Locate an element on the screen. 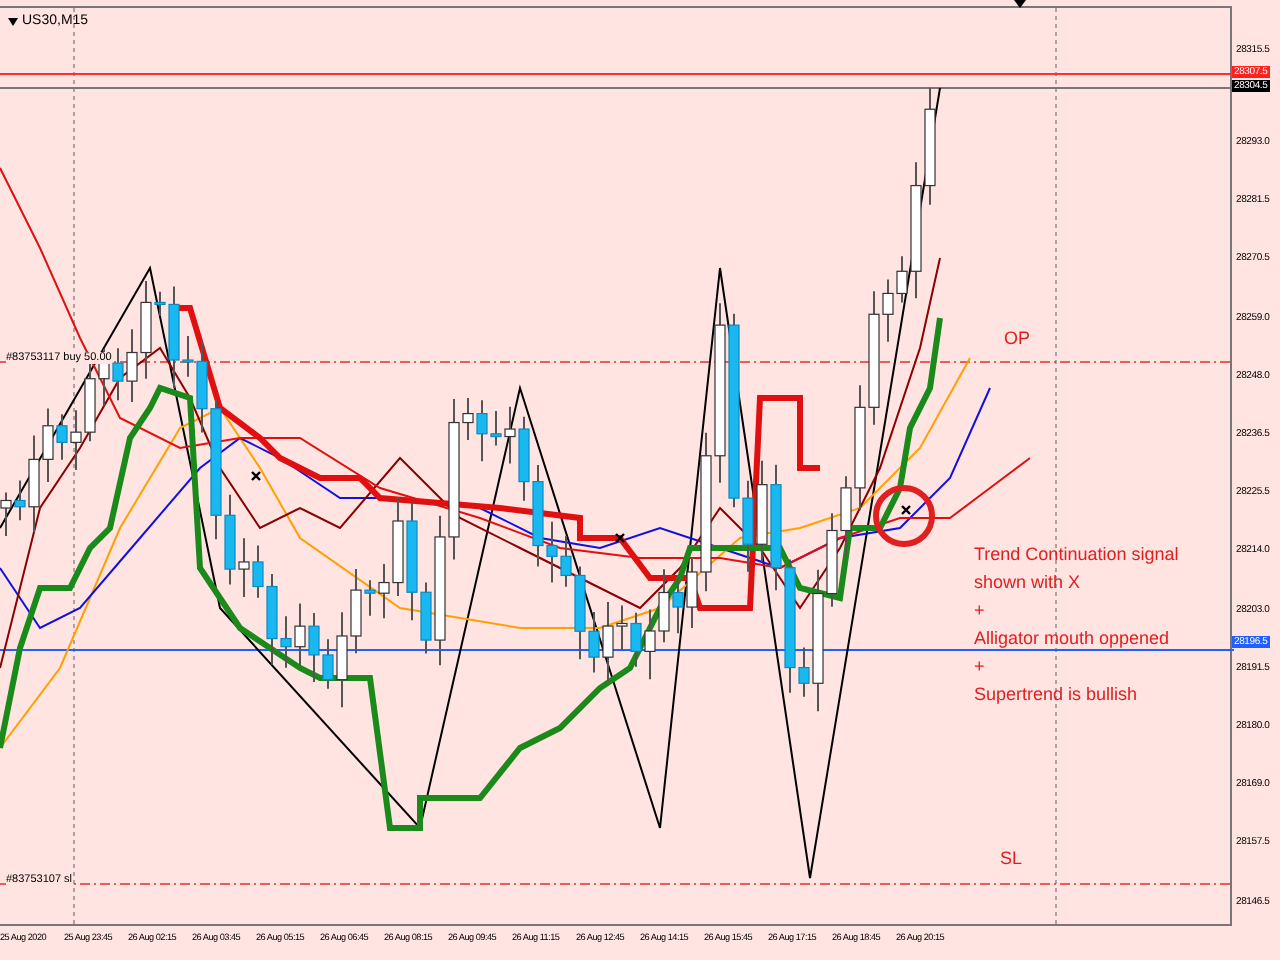 This screenshot has width=1280, height=960. annotation-line: Trend Continuation signal is located at coordinates (1076, 554).